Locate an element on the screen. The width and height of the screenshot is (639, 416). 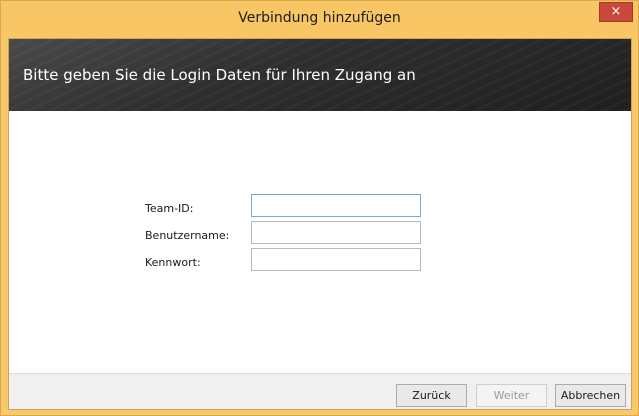
close-icon: × is located at coordinates (616, 11).